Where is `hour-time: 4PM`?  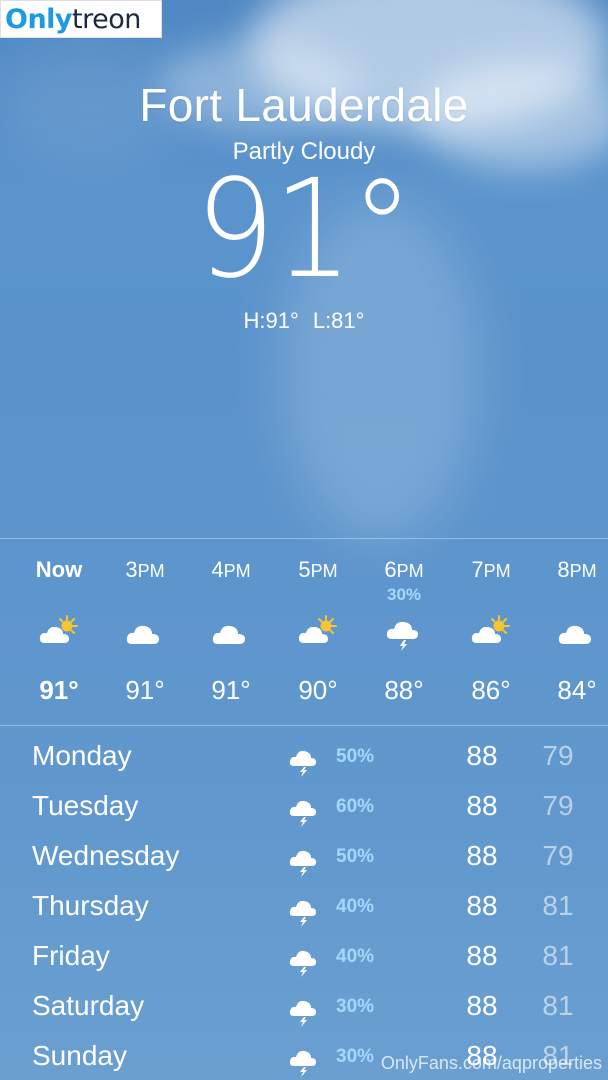
hour-time: 4PM is located at coordinates (231, 569).